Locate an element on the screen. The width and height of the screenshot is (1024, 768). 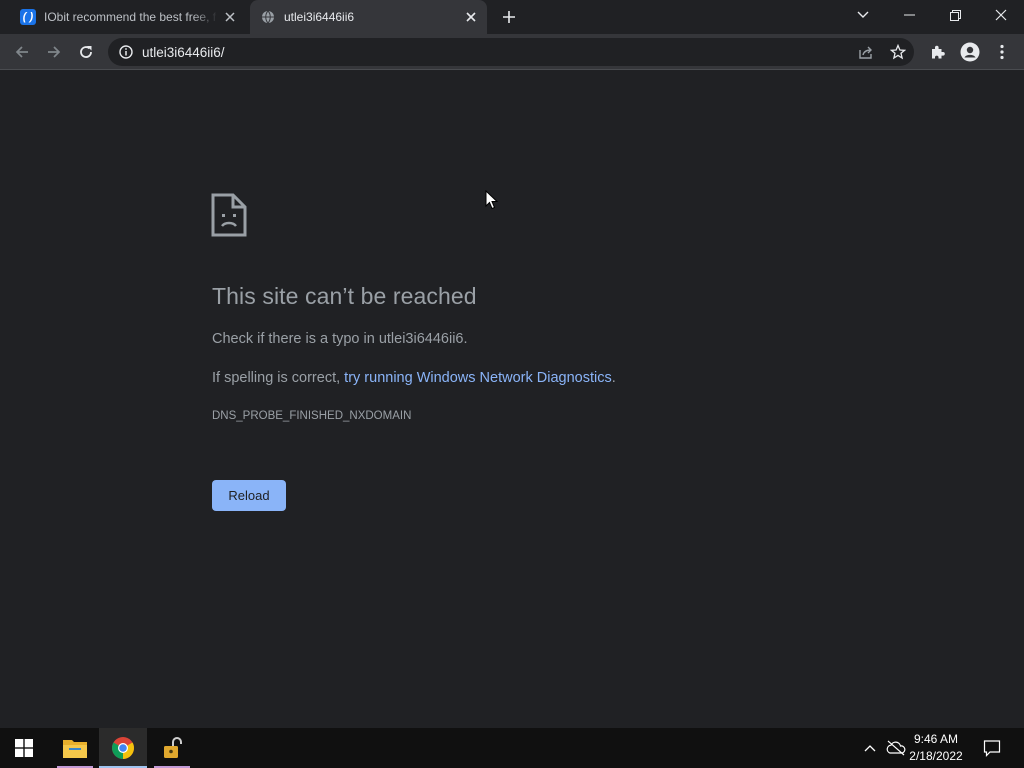
tab-title: utlei3i6446ii6 is located at coordinates (319, 17).